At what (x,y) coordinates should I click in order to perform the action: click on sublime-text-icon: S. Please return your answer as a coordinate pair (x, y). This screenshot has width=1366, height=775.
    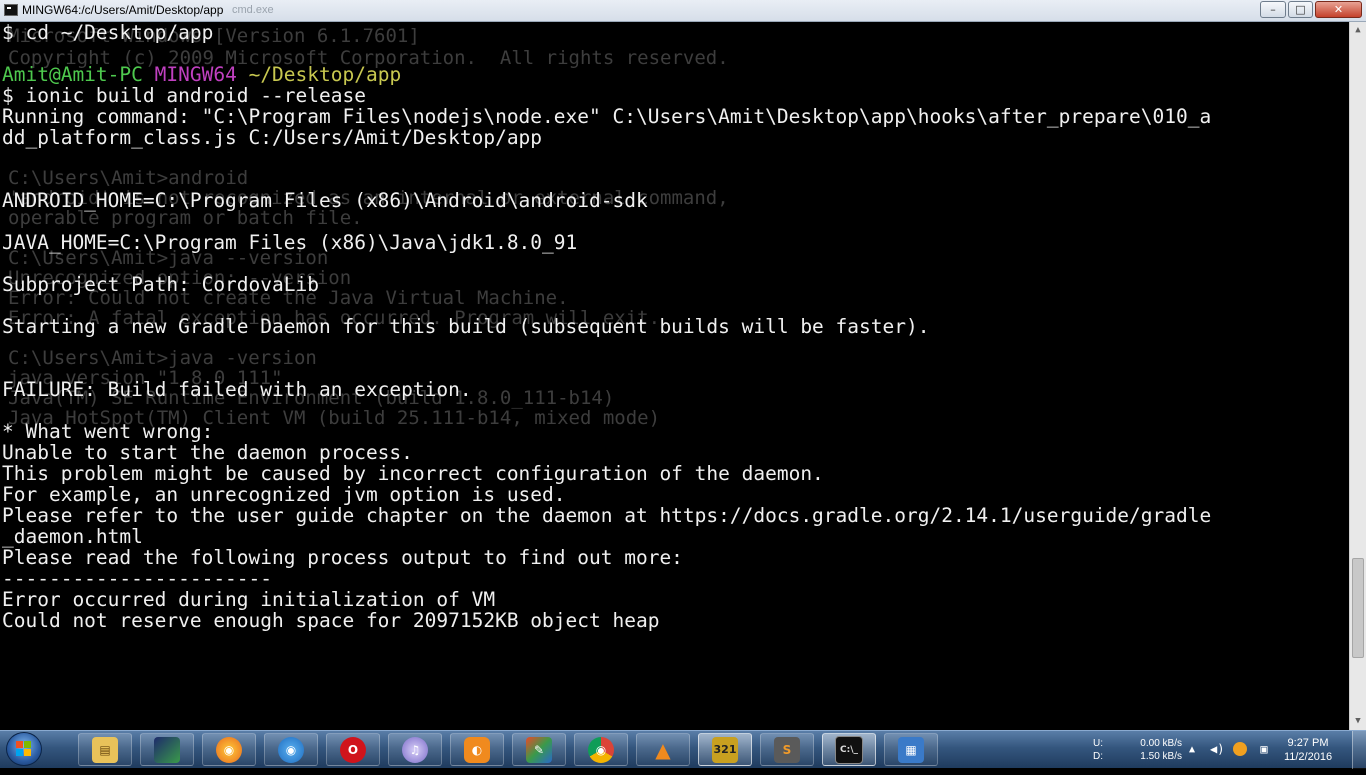
    Looking at the image, I should click on (787, 749).